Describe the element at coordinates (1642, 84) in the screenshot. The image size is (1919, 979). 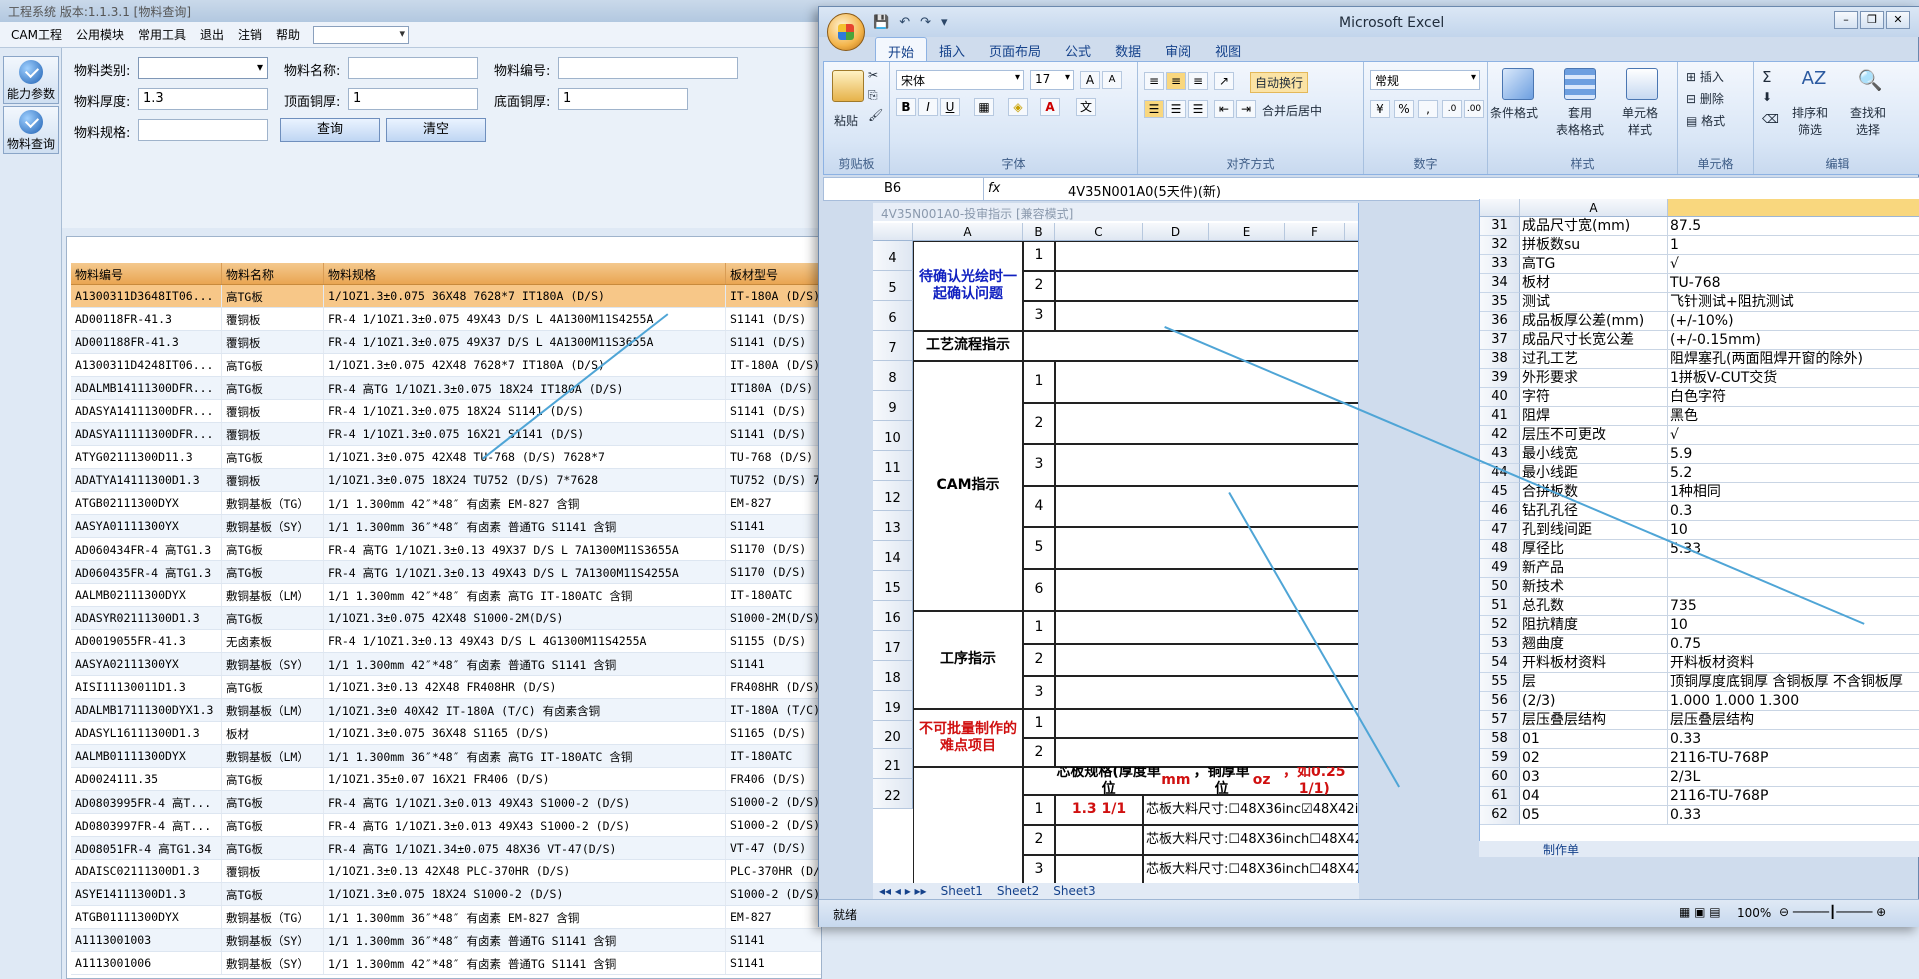
I see `cell-style-icon` at that location.